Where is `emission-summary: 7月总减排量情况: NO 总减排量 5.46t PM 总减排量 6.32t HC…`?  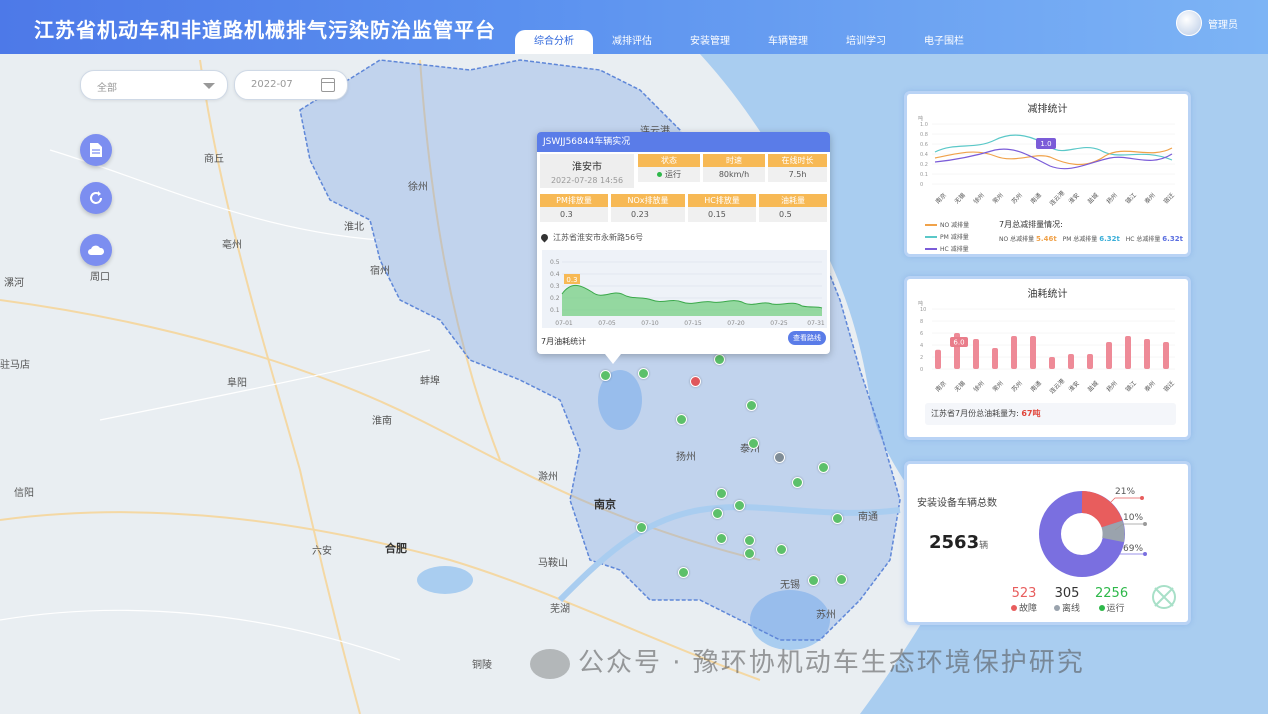 emission-summary: 7月总减排量情况: NO 总减排量 5.46t PM 总减排量 6.32t HC… is located at coordinates (1091, 231).